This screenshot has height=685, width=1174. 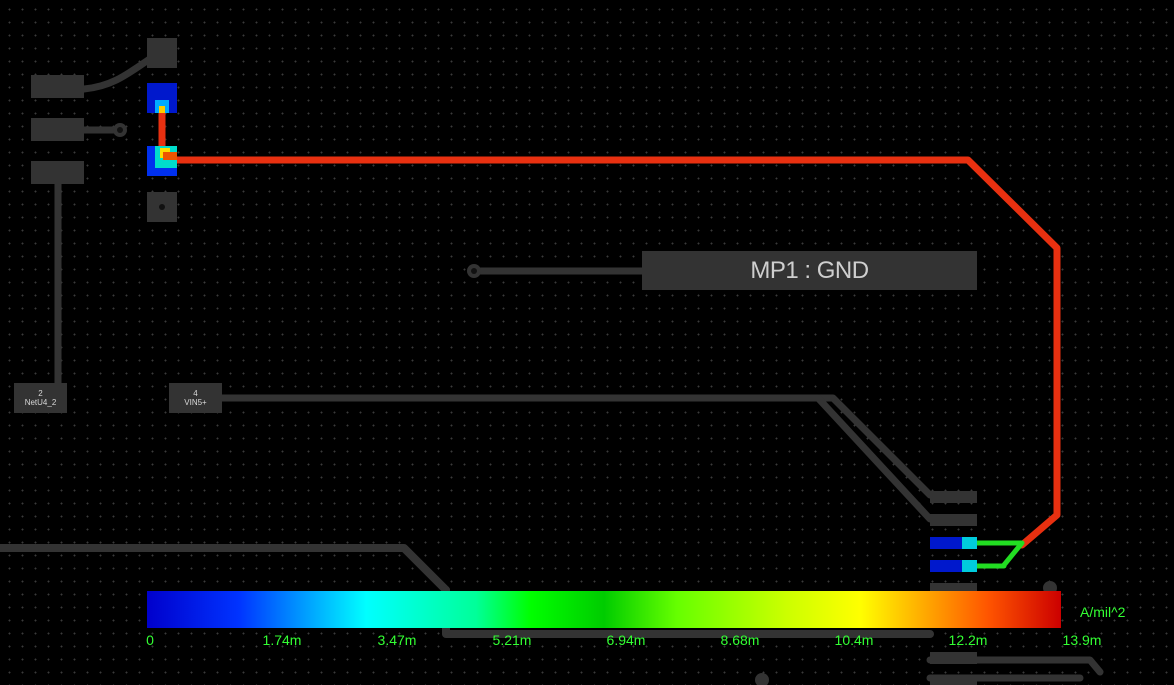 What do you see at coordinates (740, 640) in the screenshot?
I see `legend-tick: 8.68m` at bounding box center [740, 640].